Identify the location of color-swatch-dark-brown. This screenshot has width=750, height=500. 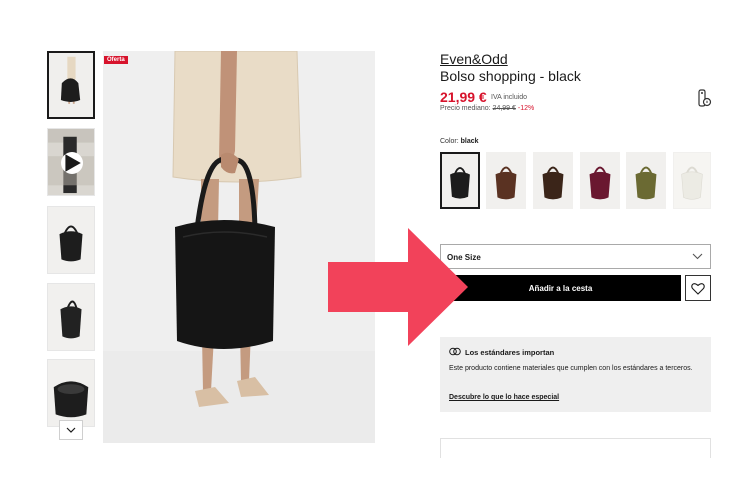
(553, 180).